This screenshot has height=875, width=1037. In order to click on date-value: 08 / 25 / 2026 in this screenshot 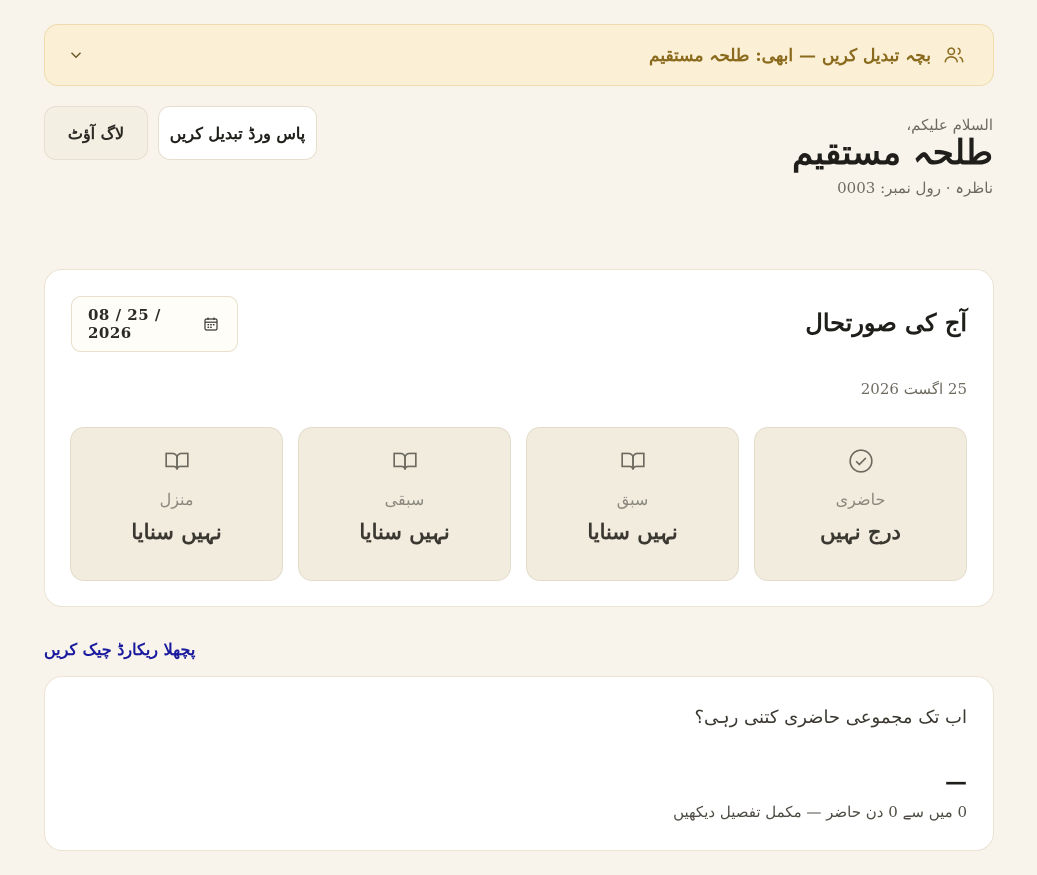, I will do `click(124, 324)`.